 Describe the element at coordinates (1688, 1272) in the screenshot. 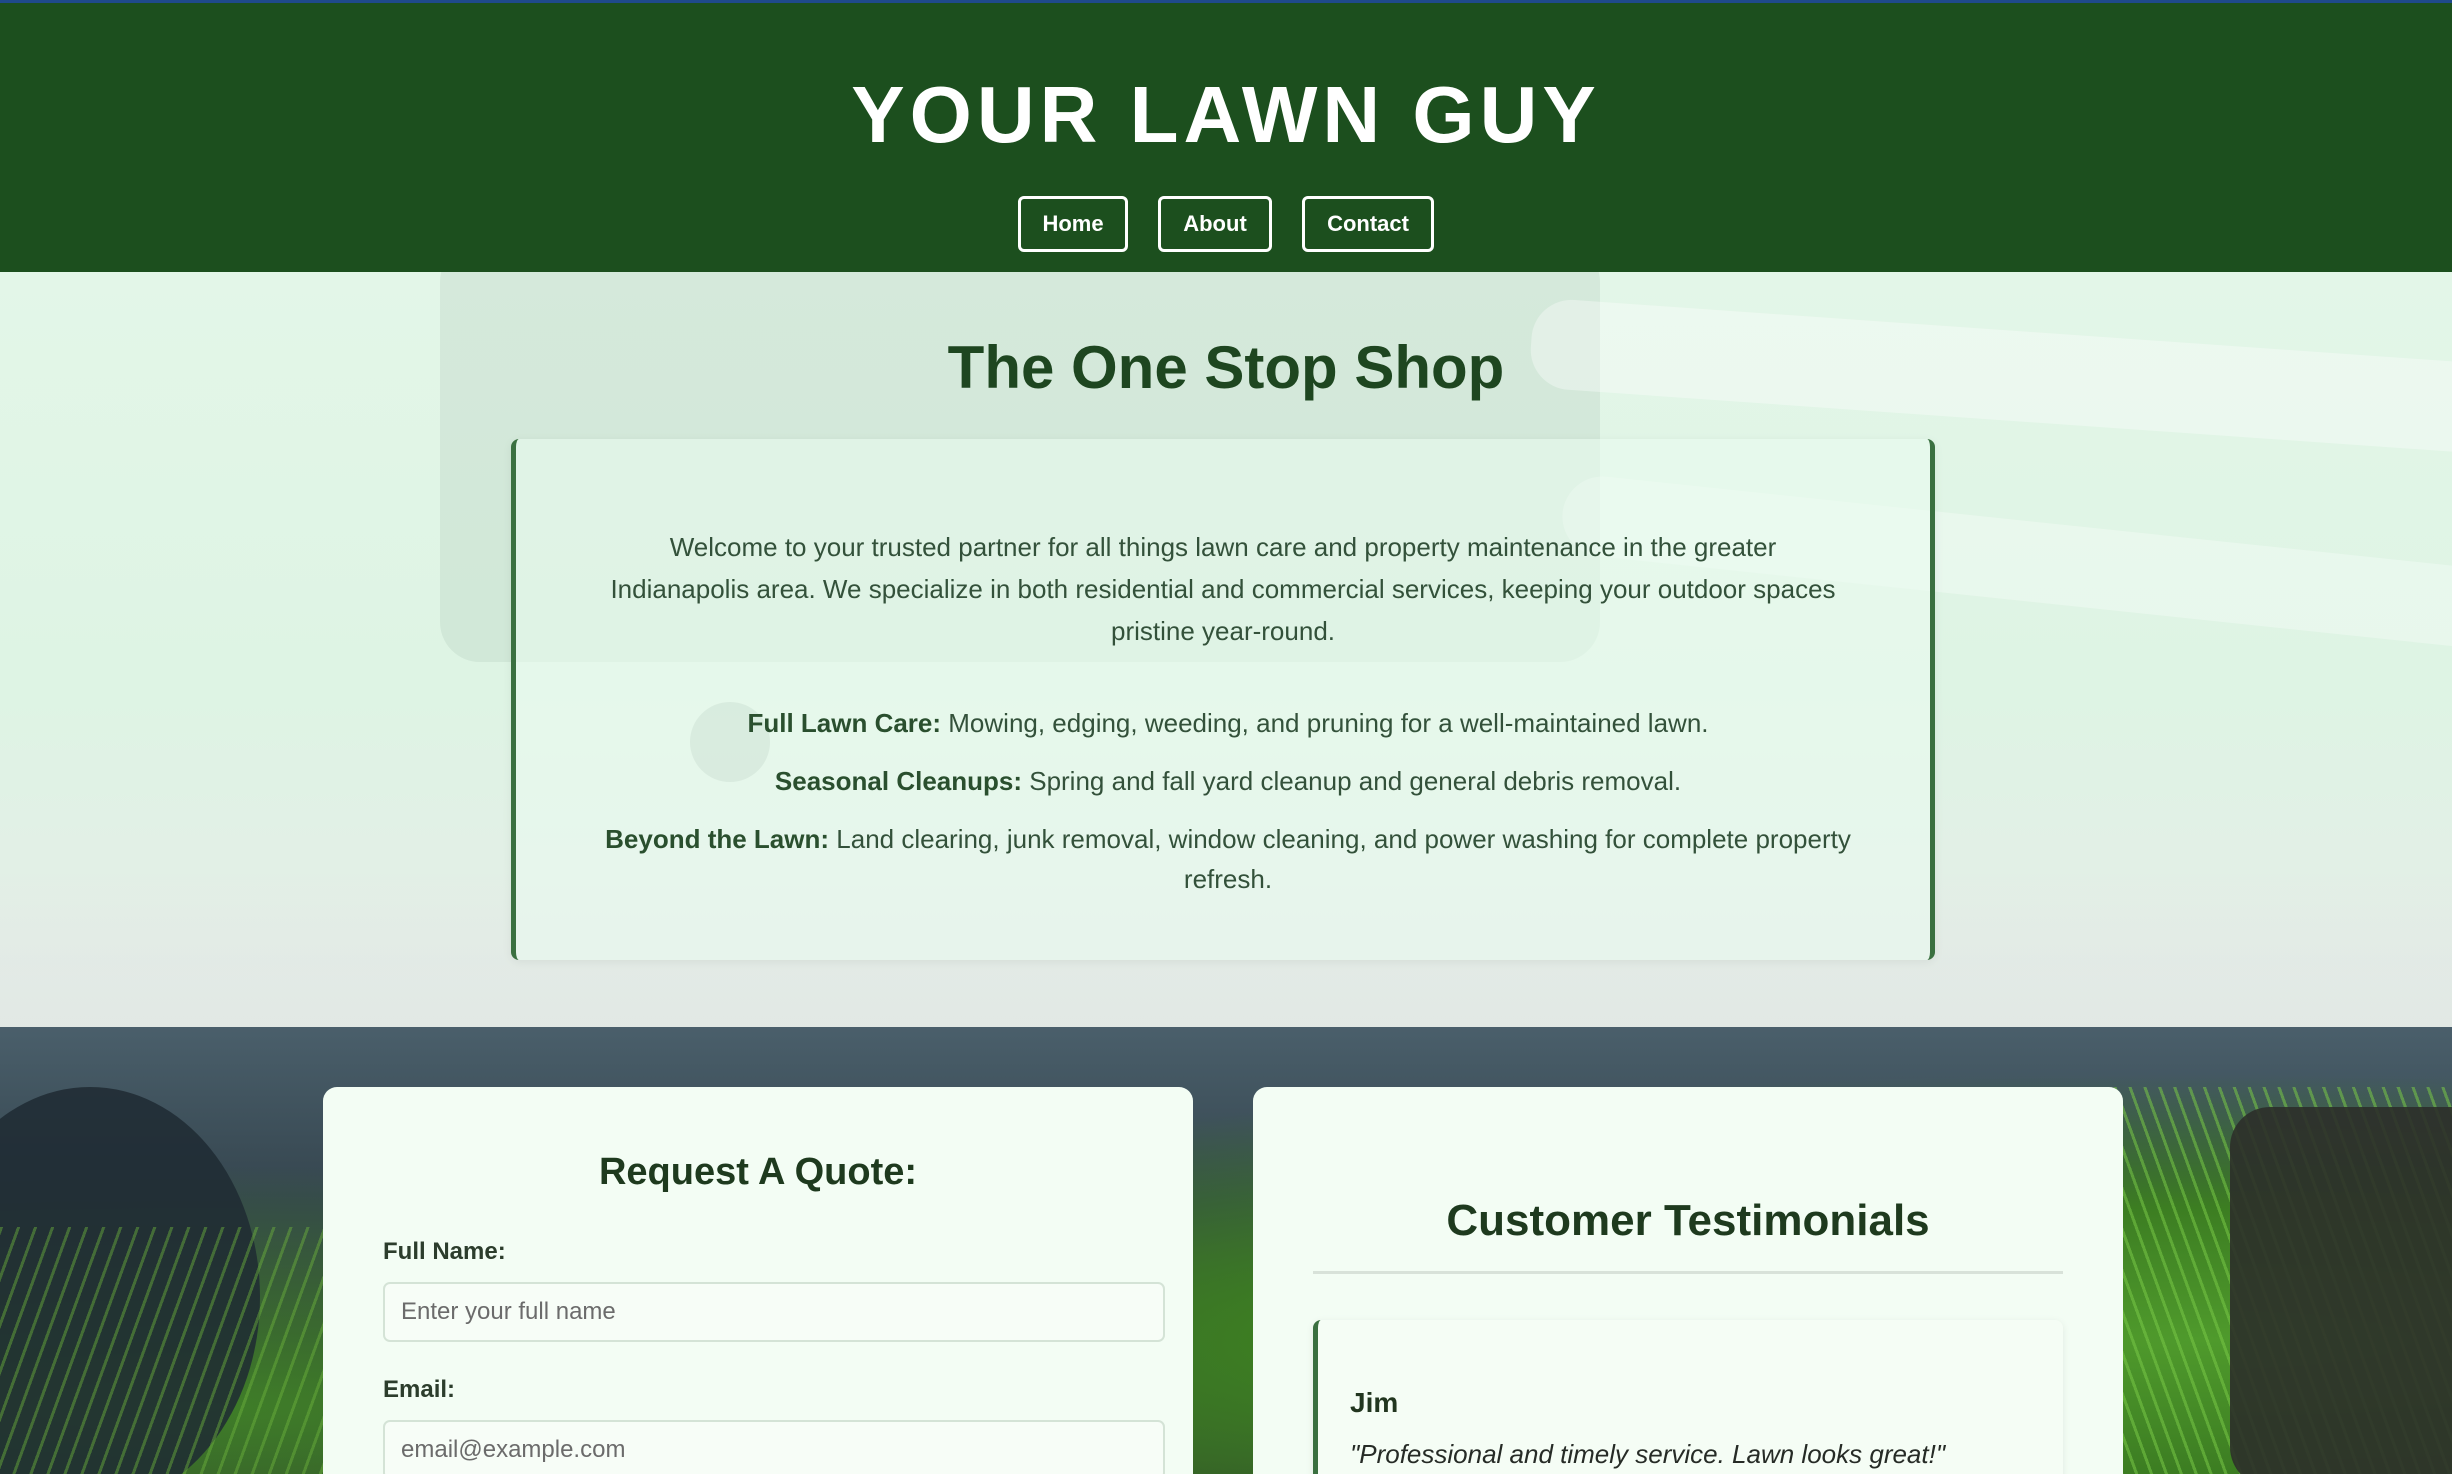

I see `testimonials-divider` at that location.